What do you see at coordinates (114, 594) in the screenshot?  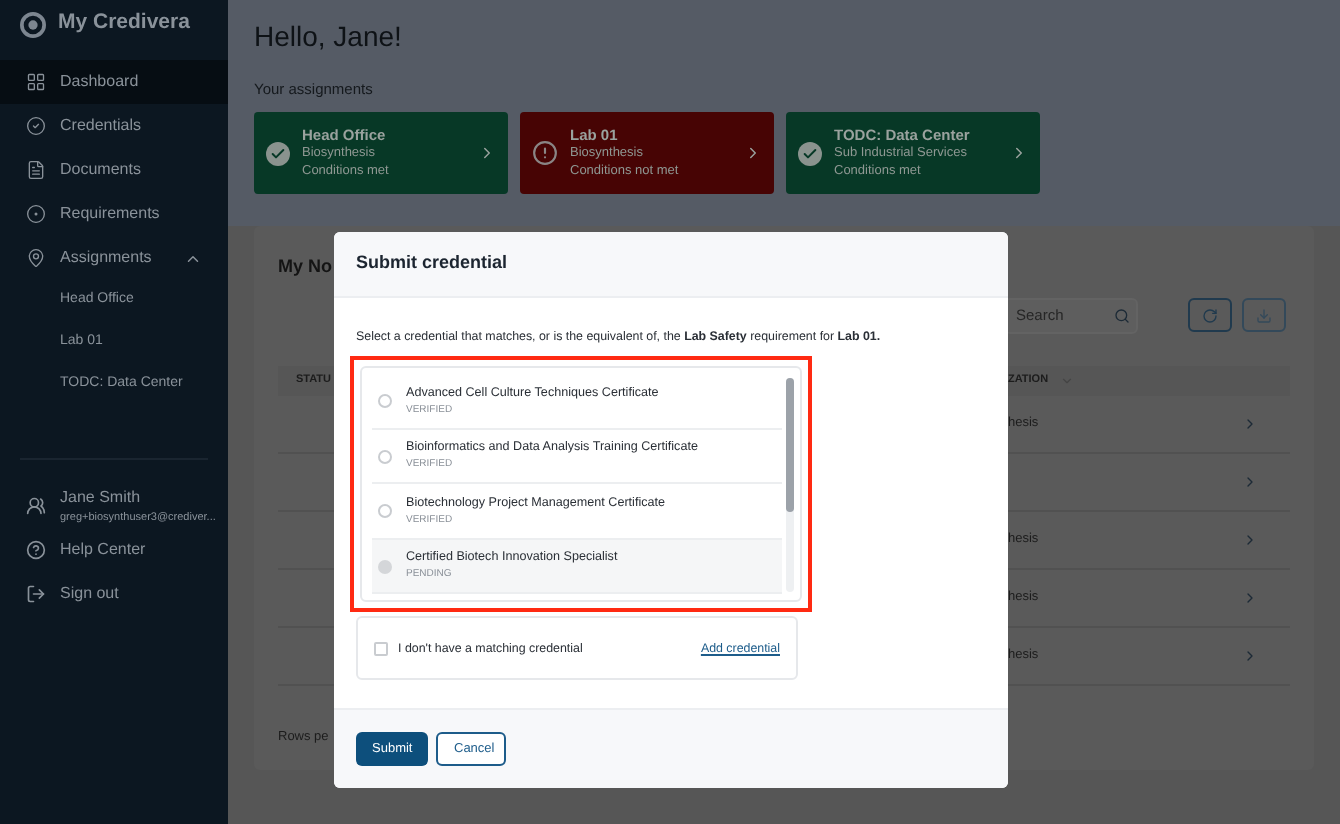 I see `nav-item: Sign out` at bounding box center [114, 594].